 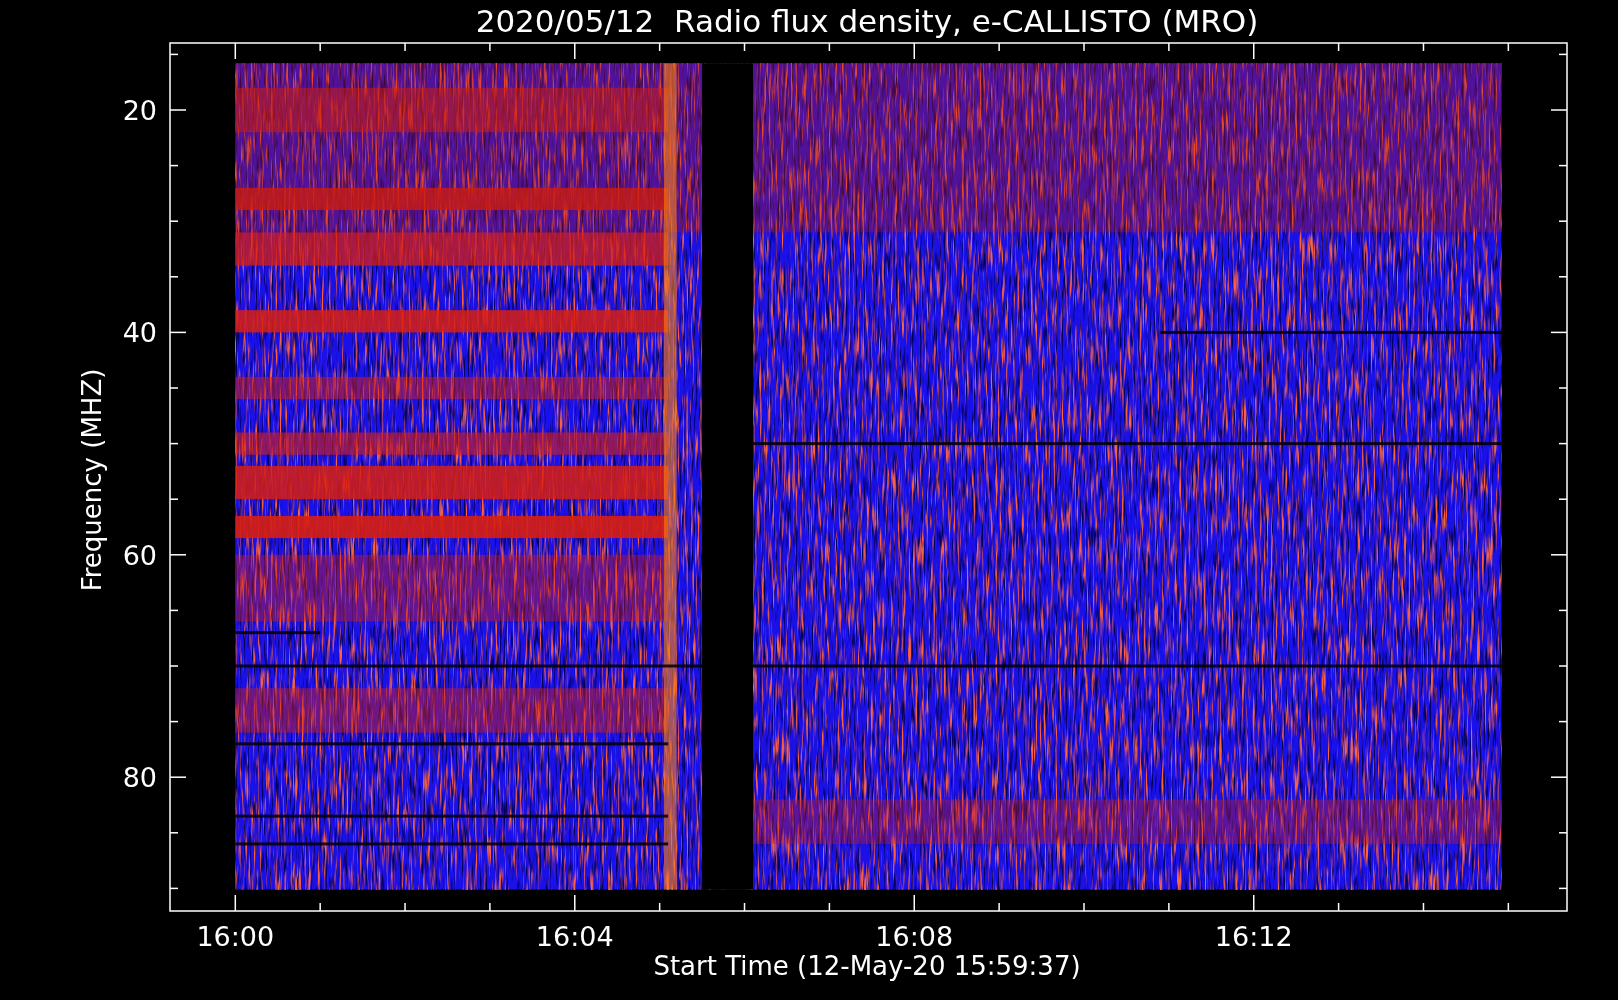 I want to click on y-tick-label: 80, so click(x=139, y=778).